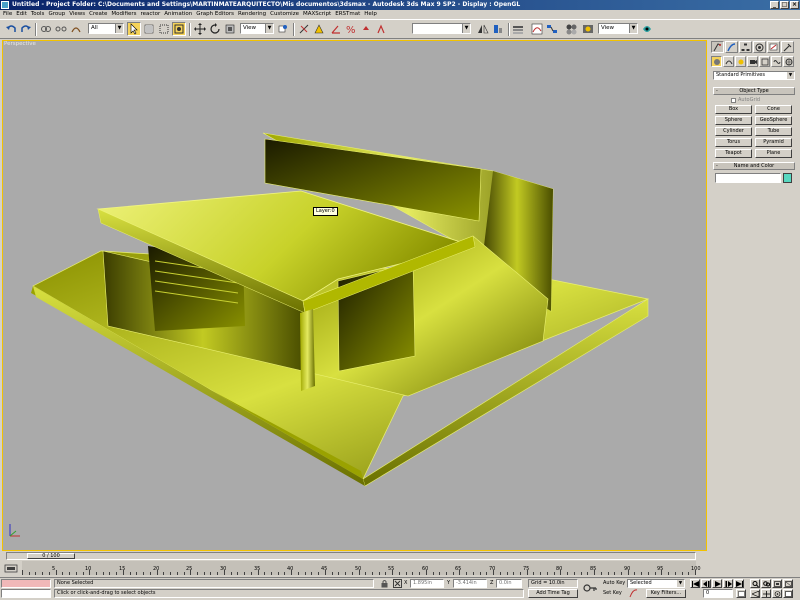  Describe the element at coordinates (304, 29) in the screenshot. I see `select-and-manipulate-icon` at that location.